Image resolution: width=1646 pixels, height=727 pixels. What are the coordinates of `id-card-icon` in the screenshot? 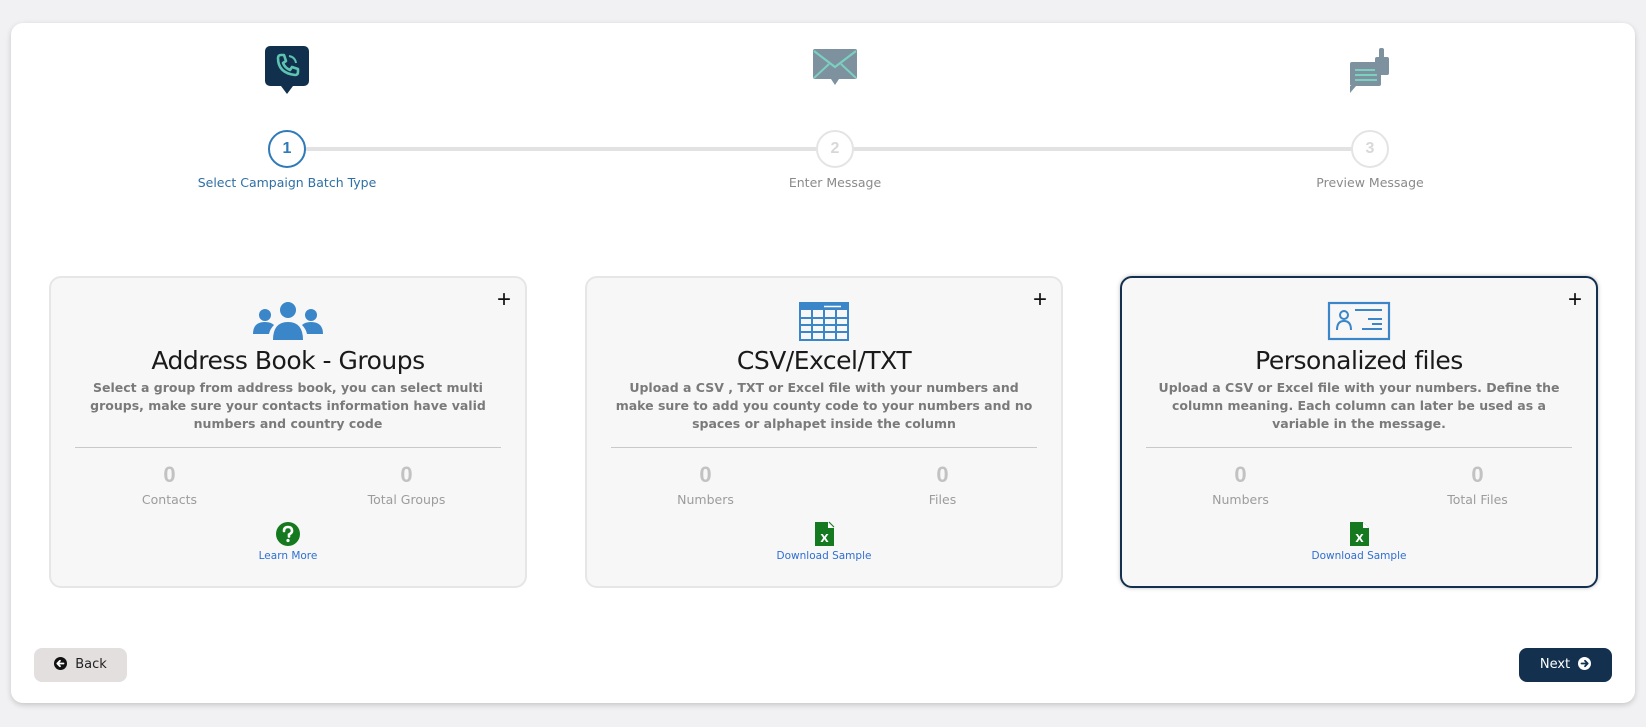 It's located at (1359, 321).